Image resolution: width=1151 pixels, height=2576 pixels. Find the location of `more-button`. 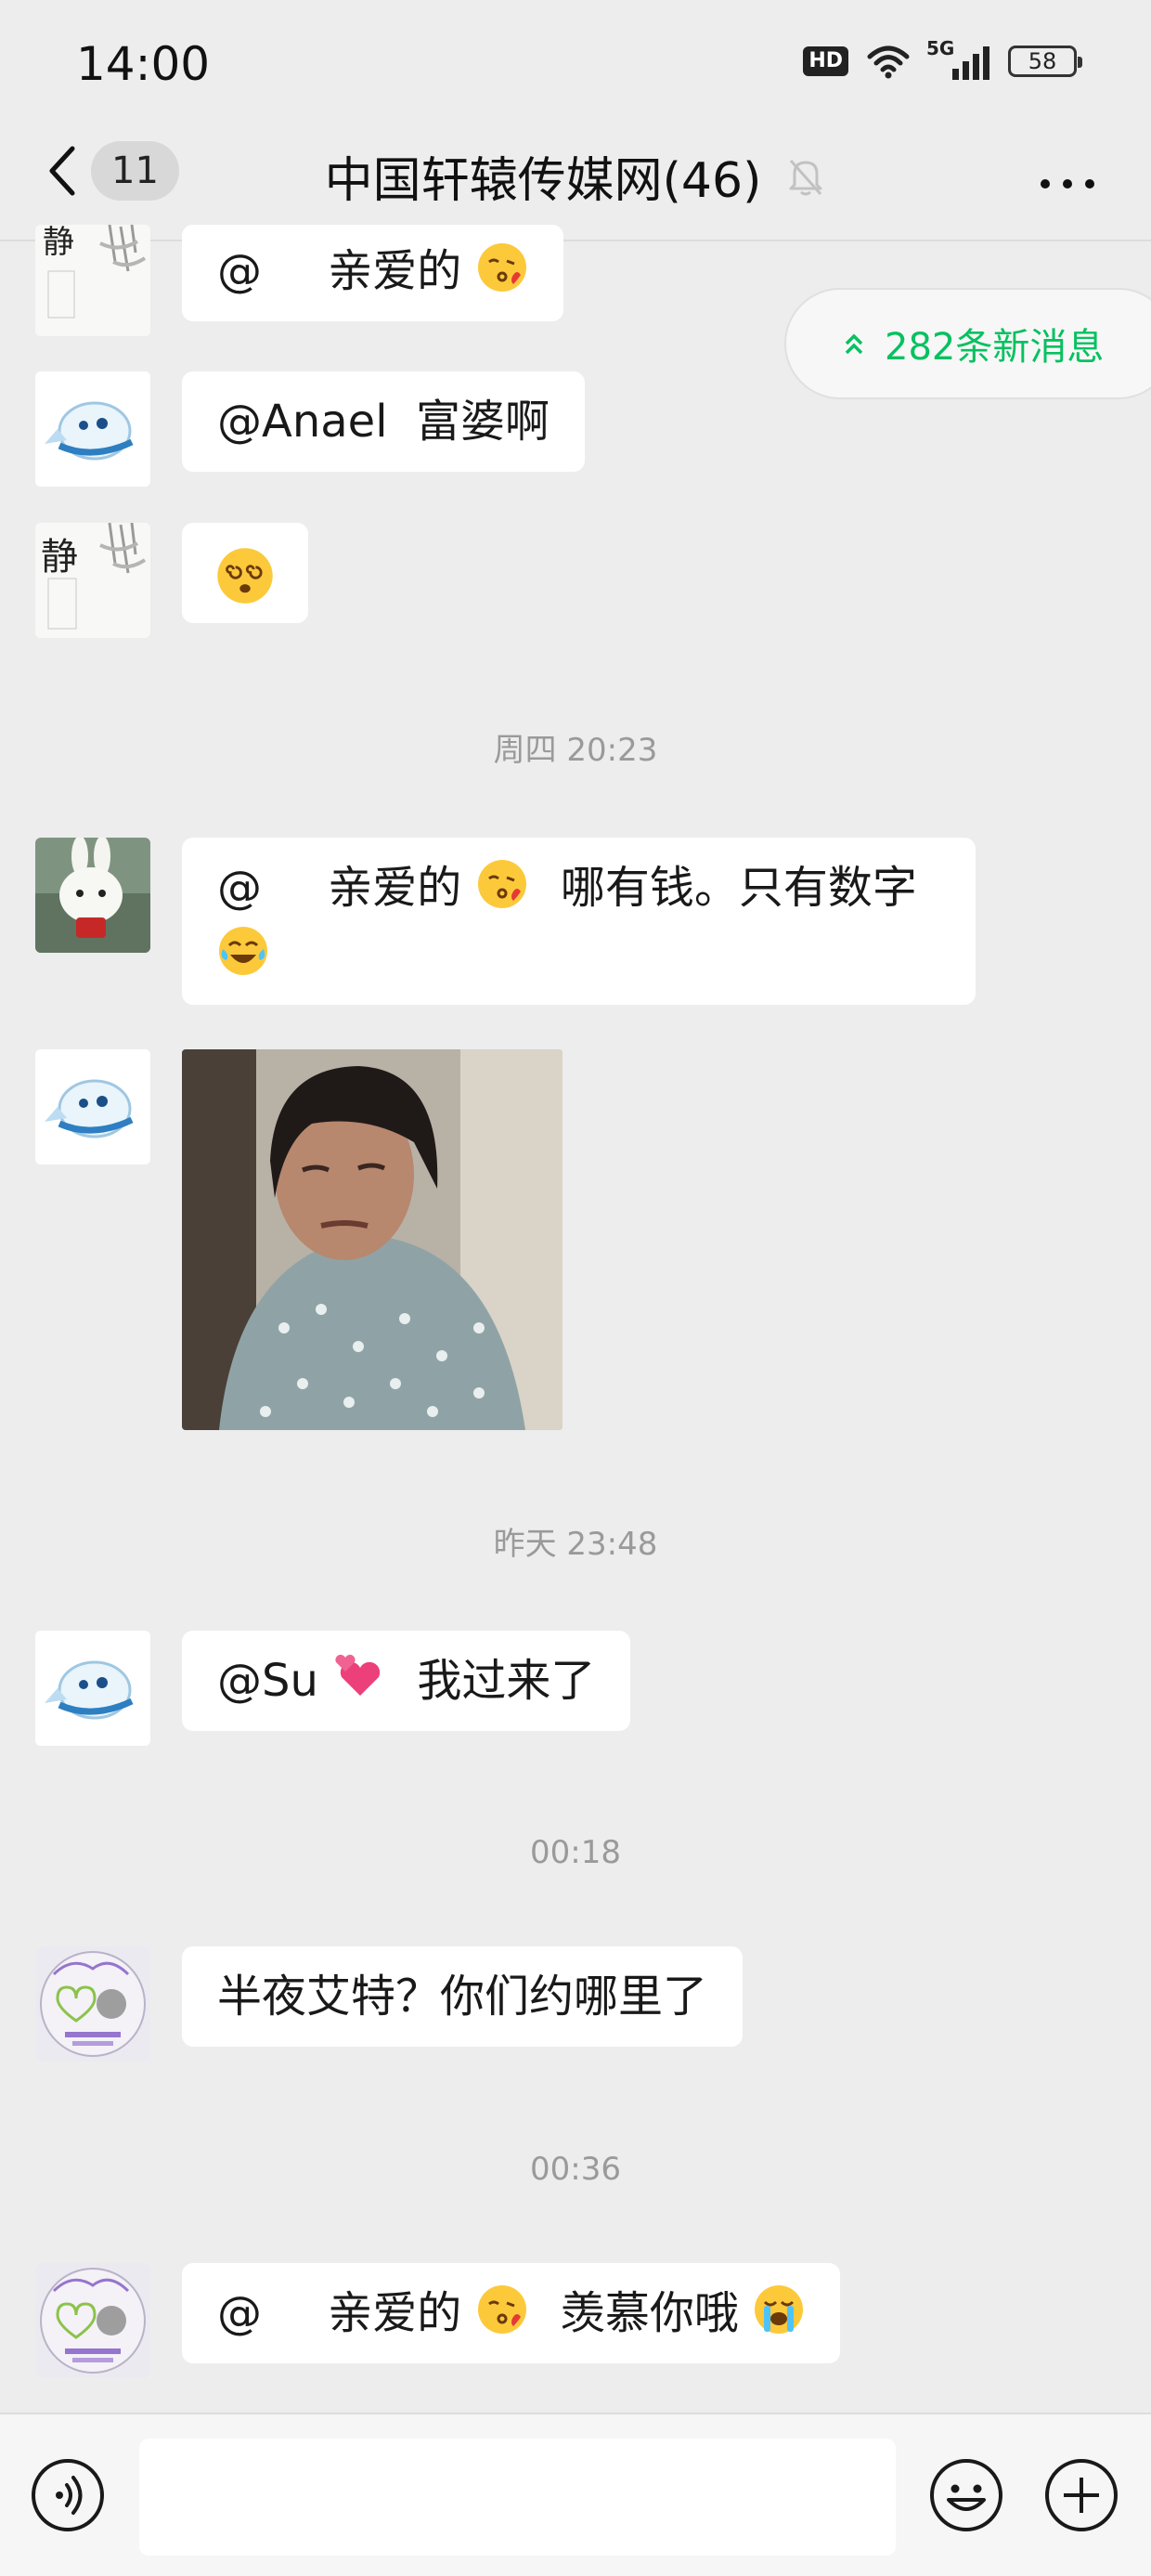

more-button is located at coordinates (1067, 171).